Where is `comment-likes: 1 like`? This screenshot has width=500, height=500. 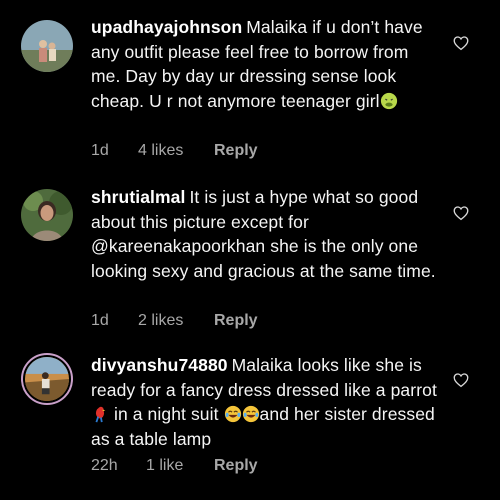
comment-likes: 1 like is located at coordinates (180, 466).